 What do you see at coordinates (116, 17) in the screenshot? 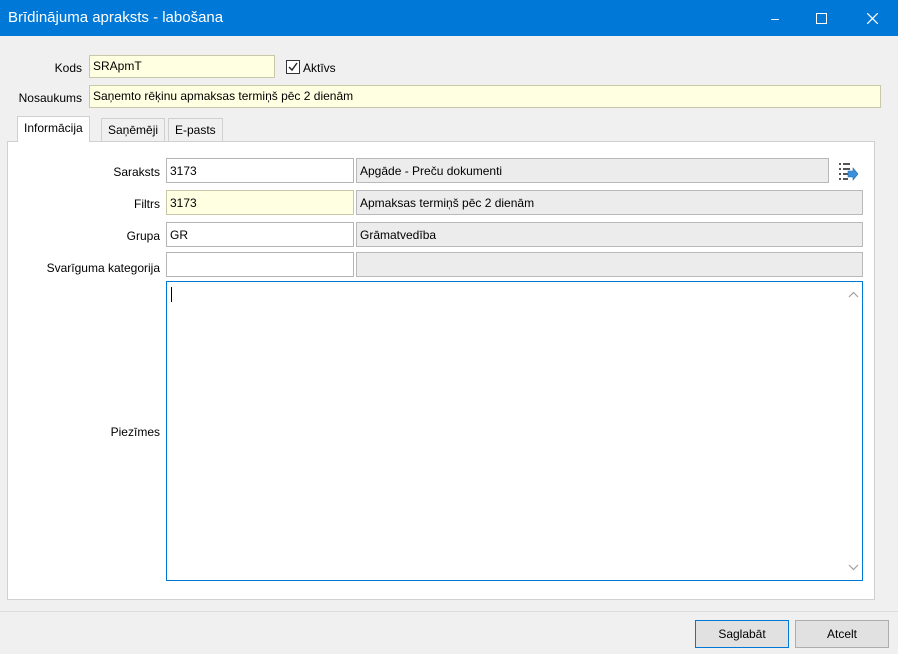
I see `window-title: Brīdinājuma apraksts - labošana` at bounding box center [116, 17].